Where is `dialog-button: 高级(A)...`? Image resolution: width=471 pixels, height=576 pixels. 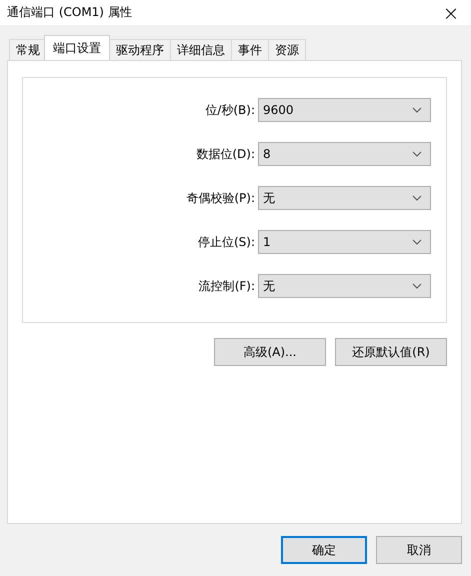
dialog-button: 高级(A)... is located at coordinates (270, 352).